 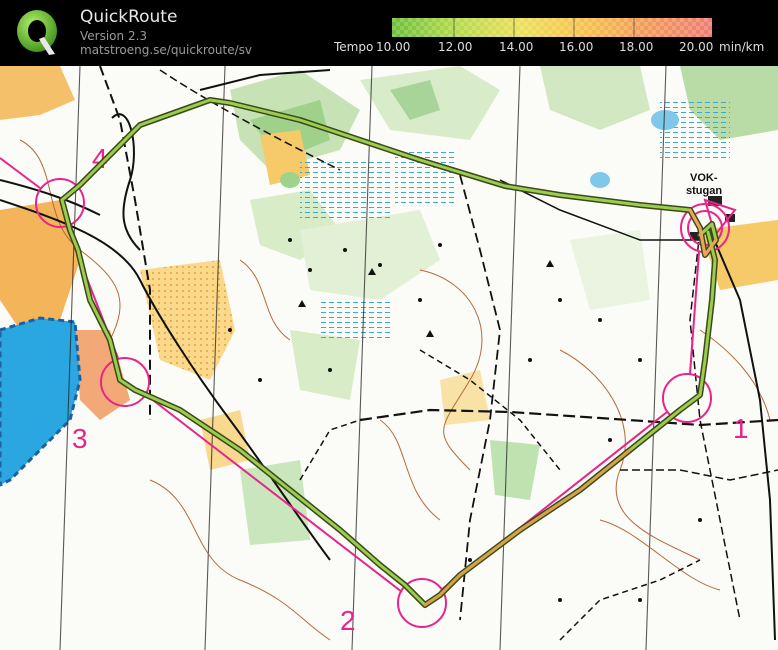 What do you see at coordinates (166, 50) in the screenshot?
I see `app-url: matstroeng.se/quickroute/sv` at bounding box center [166, 50].